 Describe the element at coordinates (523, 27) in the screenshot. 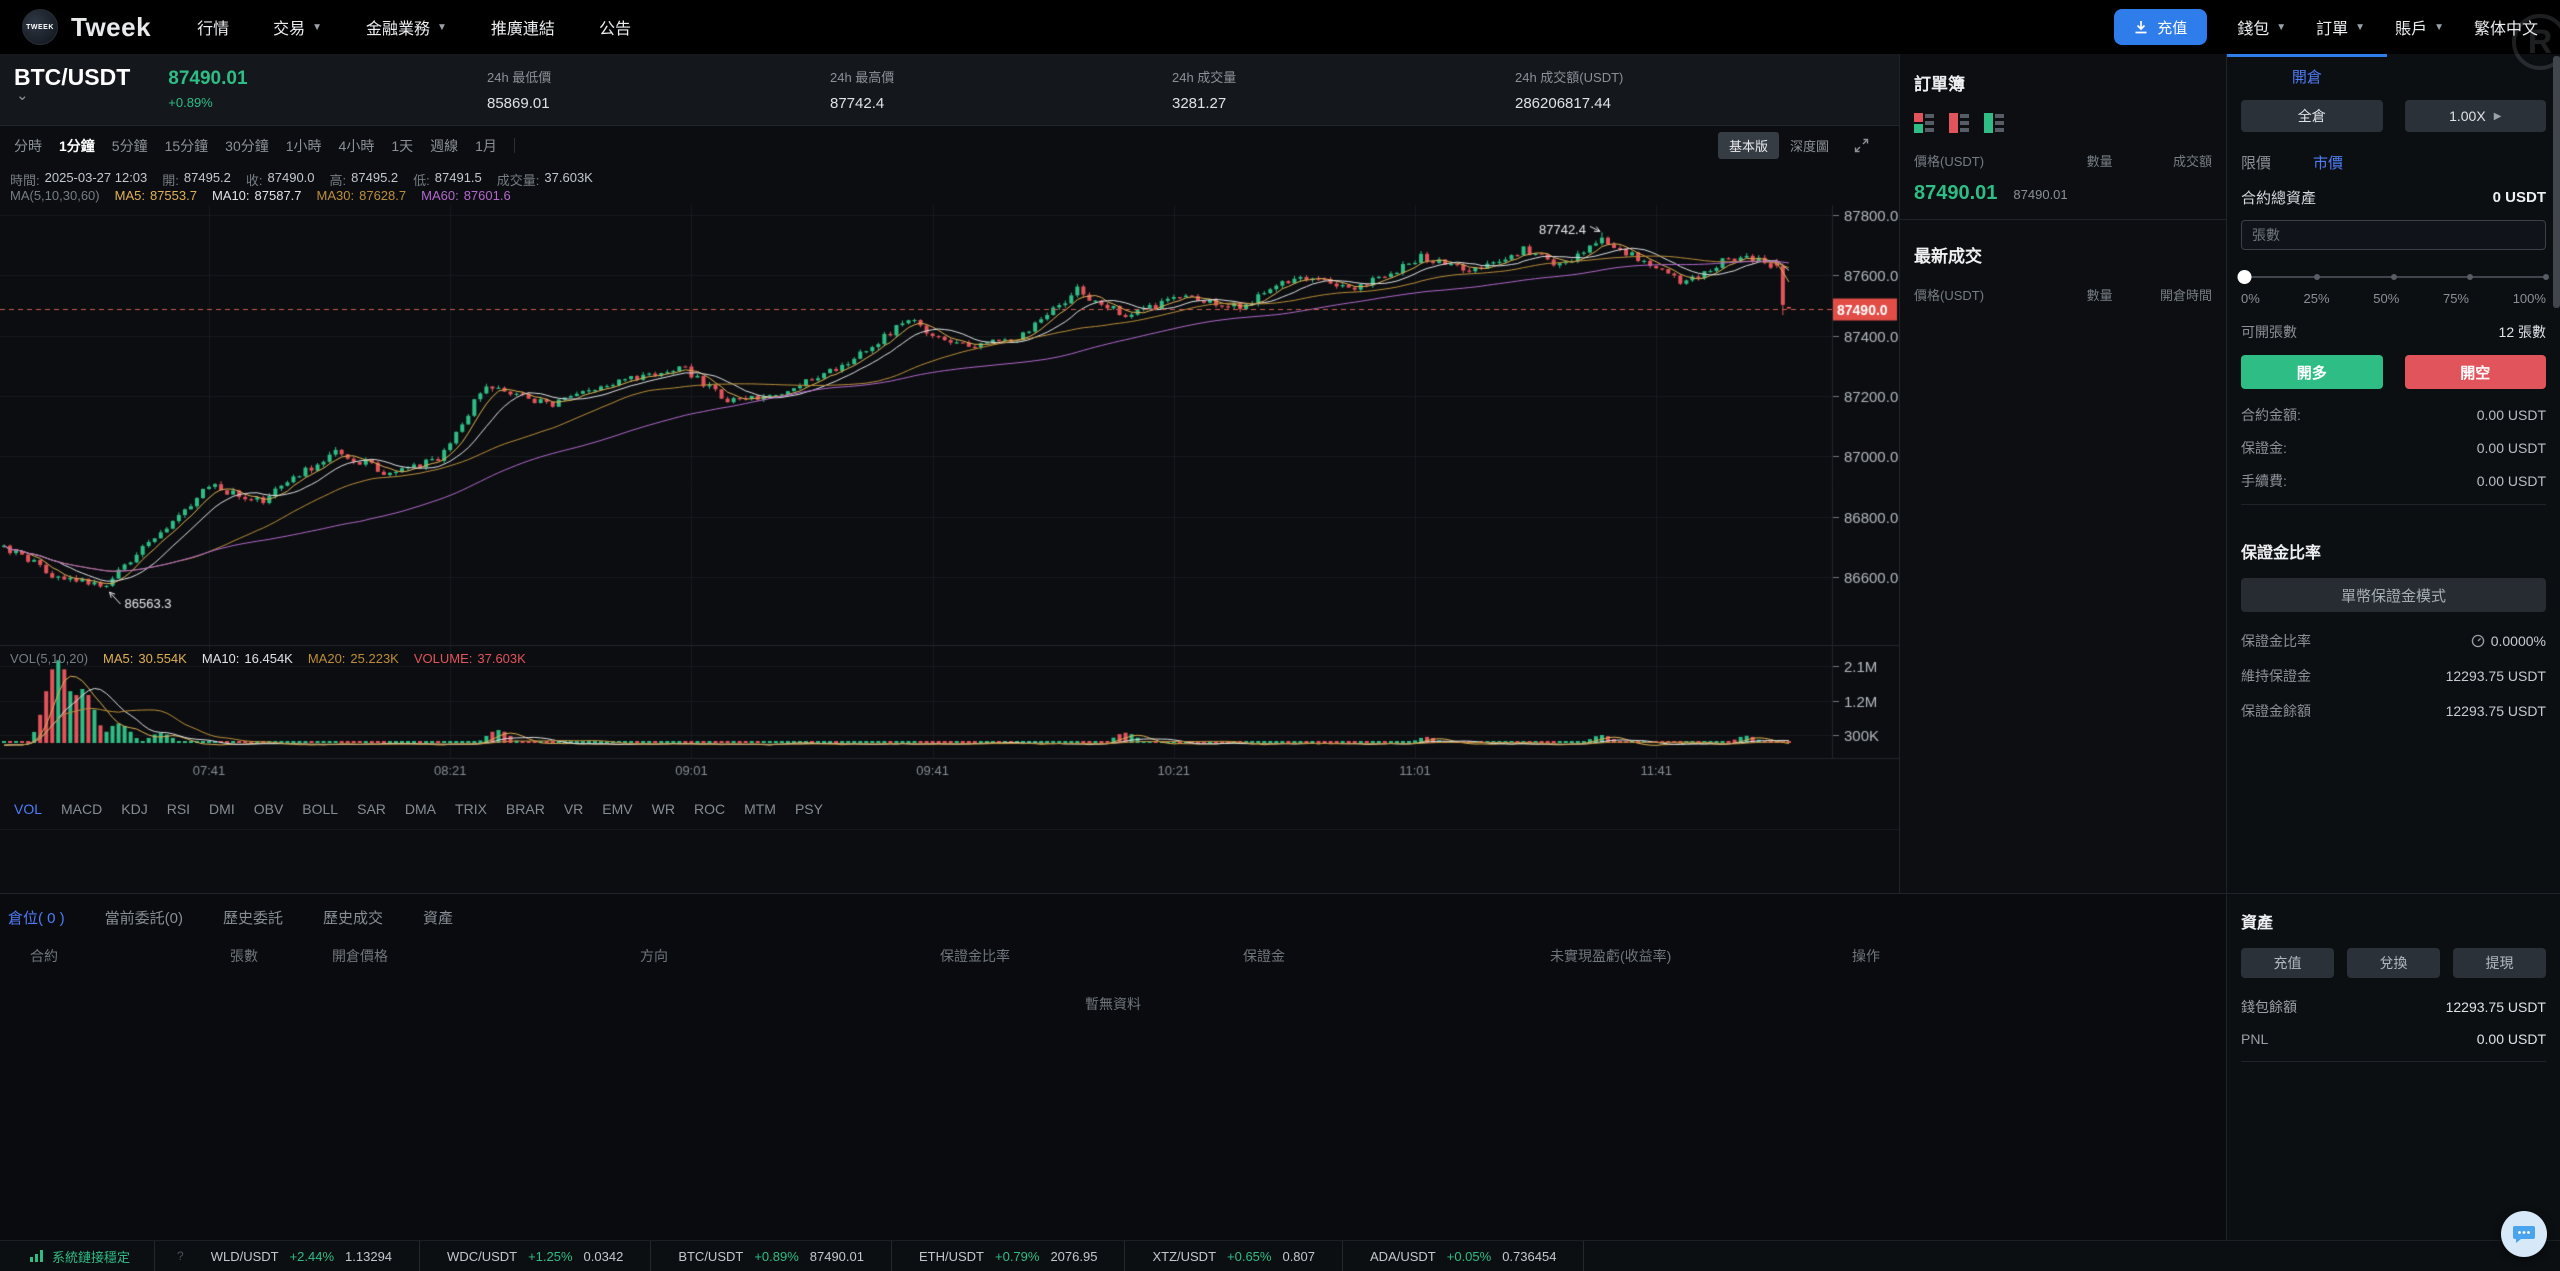

I see `menu-item-referral: 推廣連結` at that location.